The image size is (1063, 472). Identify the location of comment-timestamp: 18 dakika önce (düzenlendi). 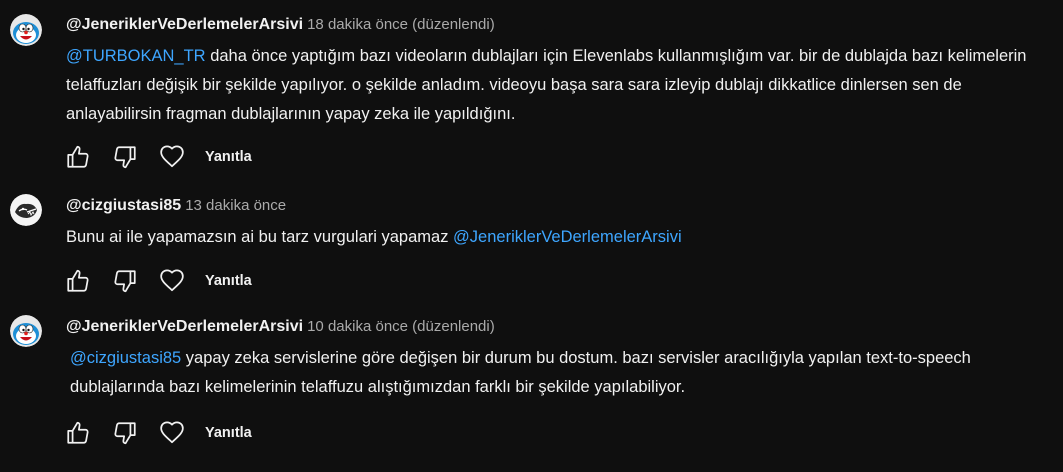
(401, 24).